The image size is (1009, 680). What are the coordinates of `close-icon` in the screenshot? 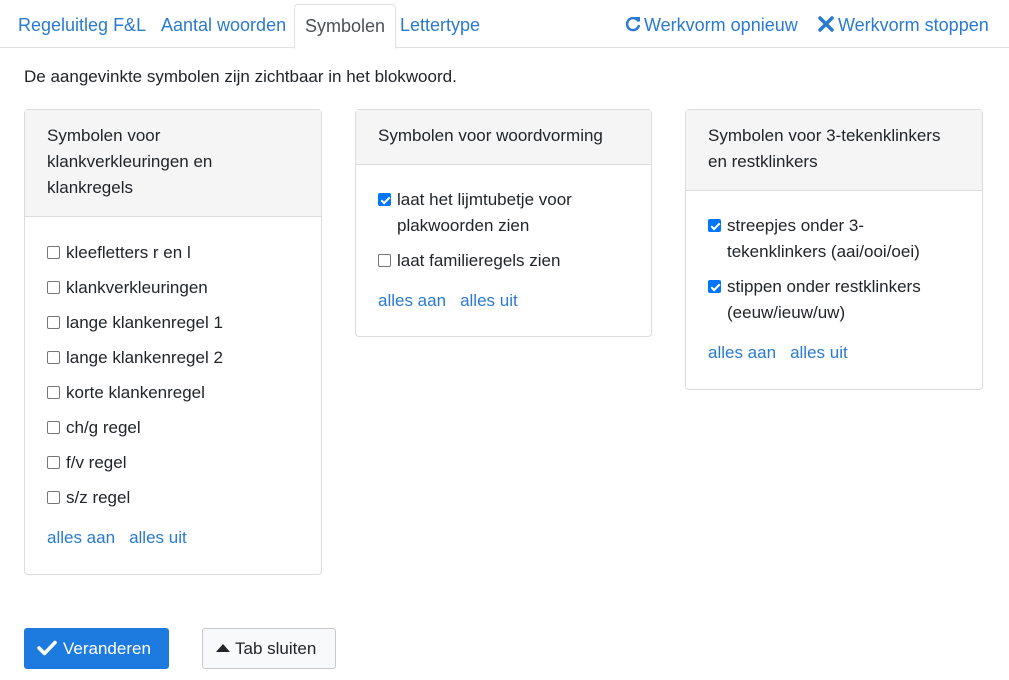 It's located at (828, 25).